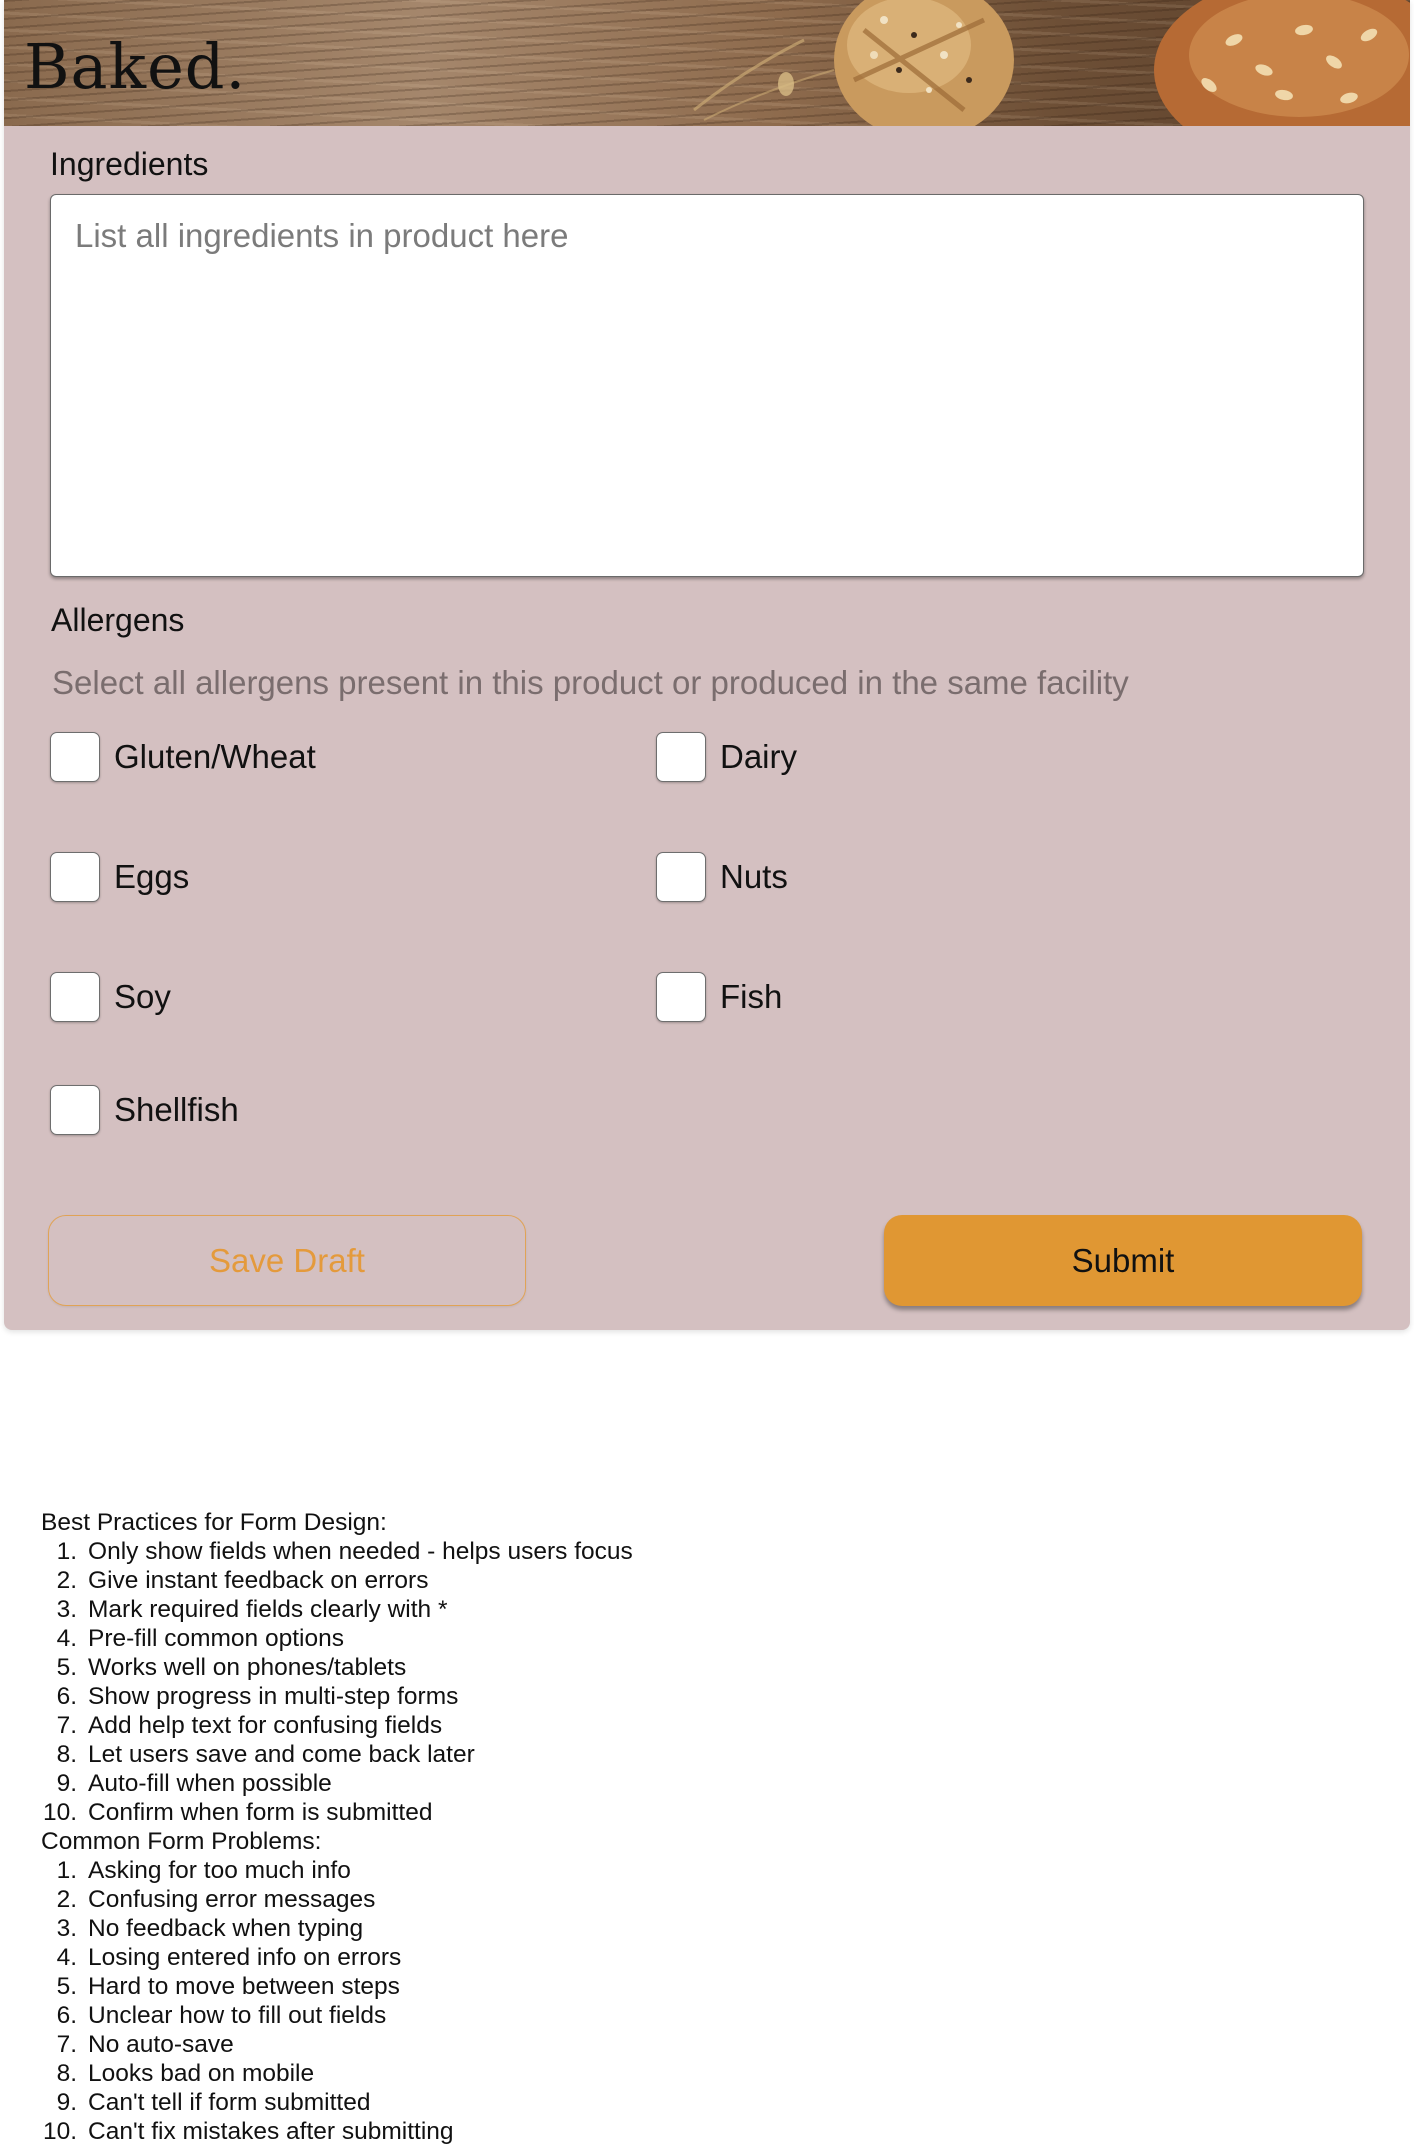 Image resolution: width=1414 pixels, height=2147 pixels. What do you see at coordinates (237, 1812) in the screenshot?
I see `list-item: 10. Confirm when form is submitted` at bounding box center [237, 1812].